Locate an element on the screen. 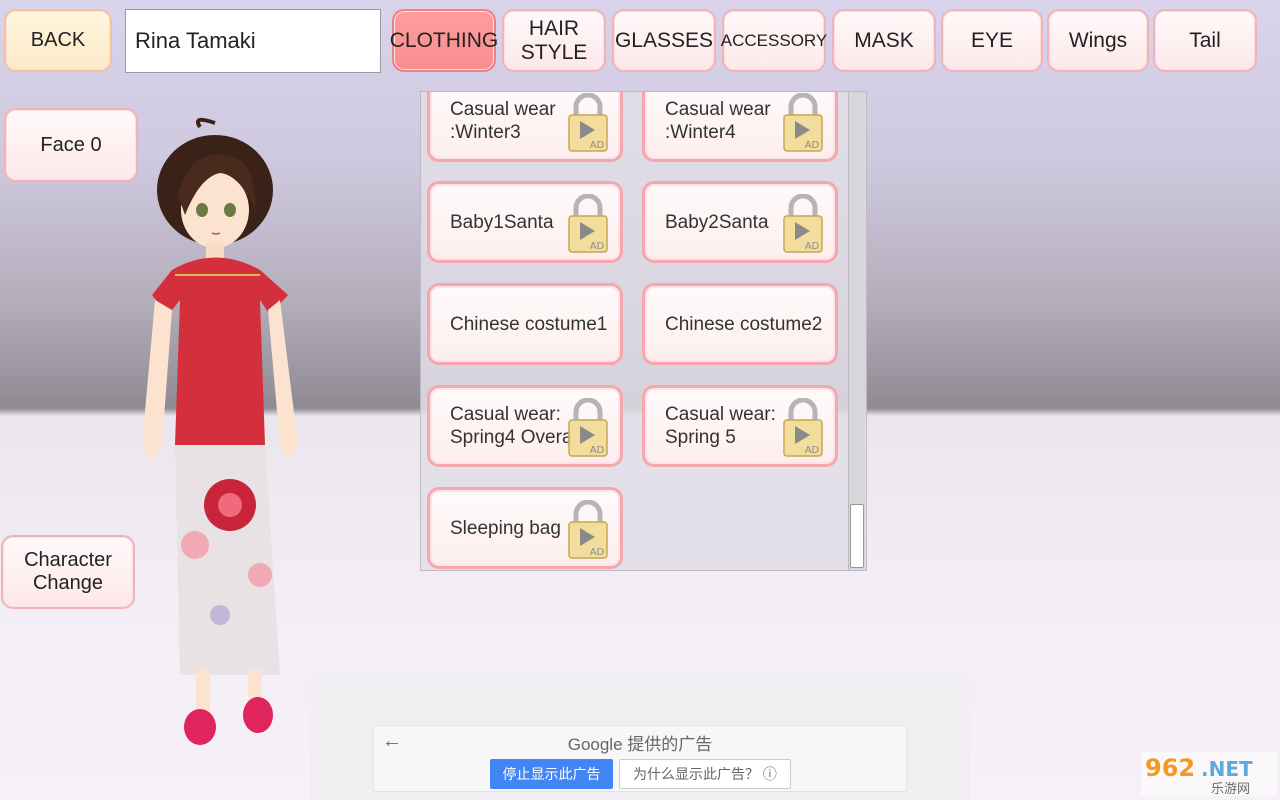 This screenshot has width=1280, height=800. list-scrollbar is located at coordinates (856, 331).